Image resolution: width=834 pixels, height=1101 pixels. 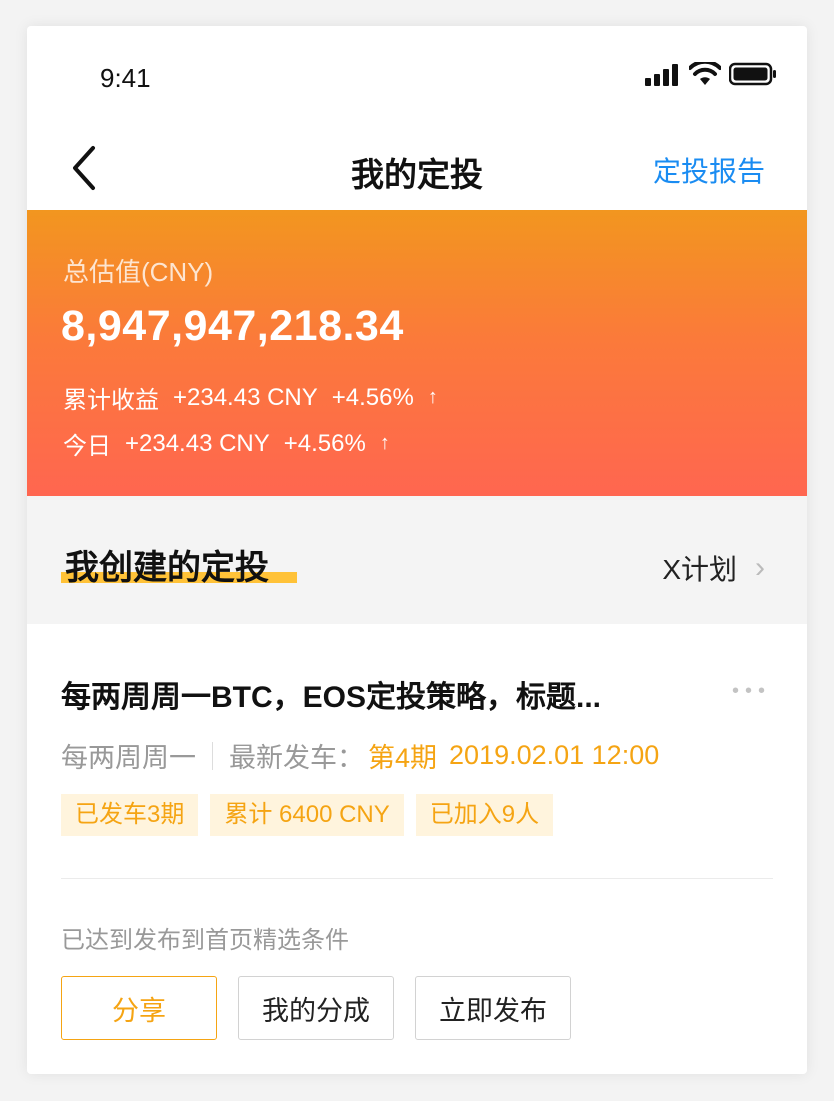 I want to click on plan-tags: 已发车3期 累计 6400 CNY 已加入9人, so click(x=307, y=815).